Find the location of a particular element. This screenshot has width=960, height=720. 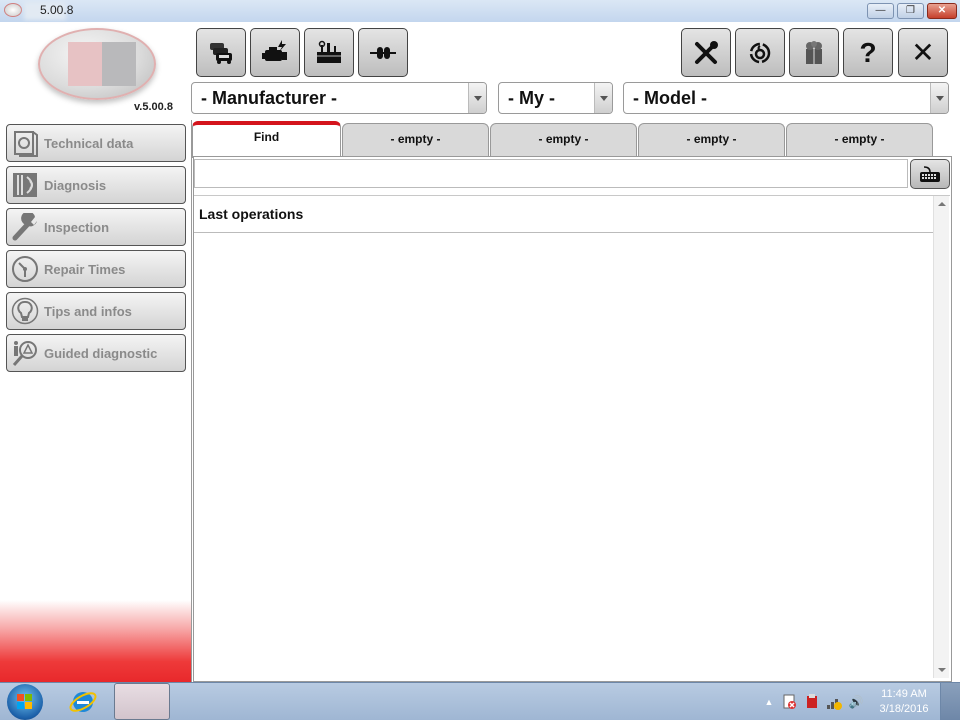

technical-data-icon is located at coordinates (25, 143).